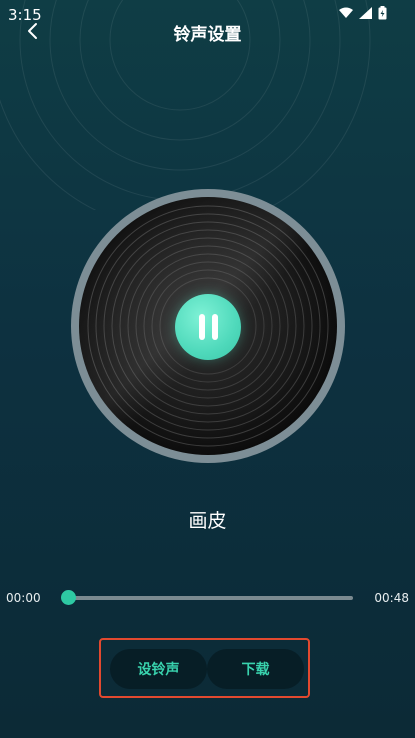 This screenshot has width=415, height=738. I want to click on header: 铃声设置, so click(207, 31).